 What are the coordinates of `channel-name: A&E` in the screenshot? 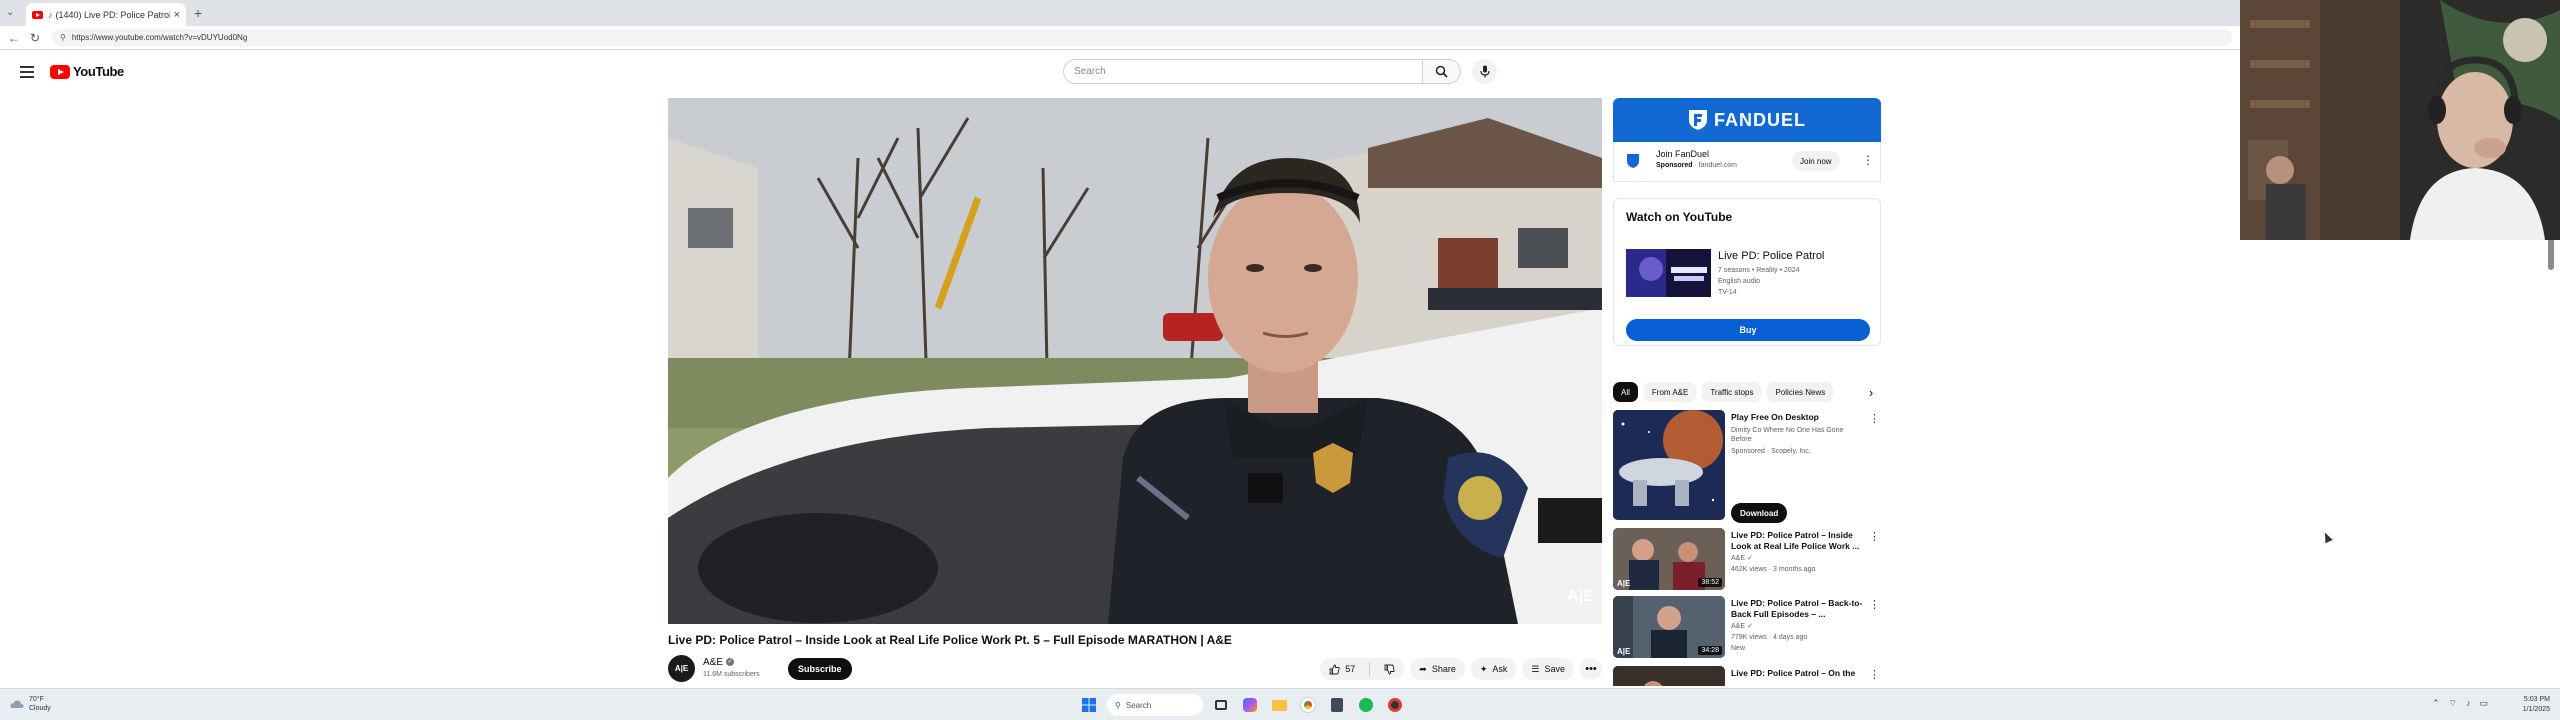 It's located at (713, 662).